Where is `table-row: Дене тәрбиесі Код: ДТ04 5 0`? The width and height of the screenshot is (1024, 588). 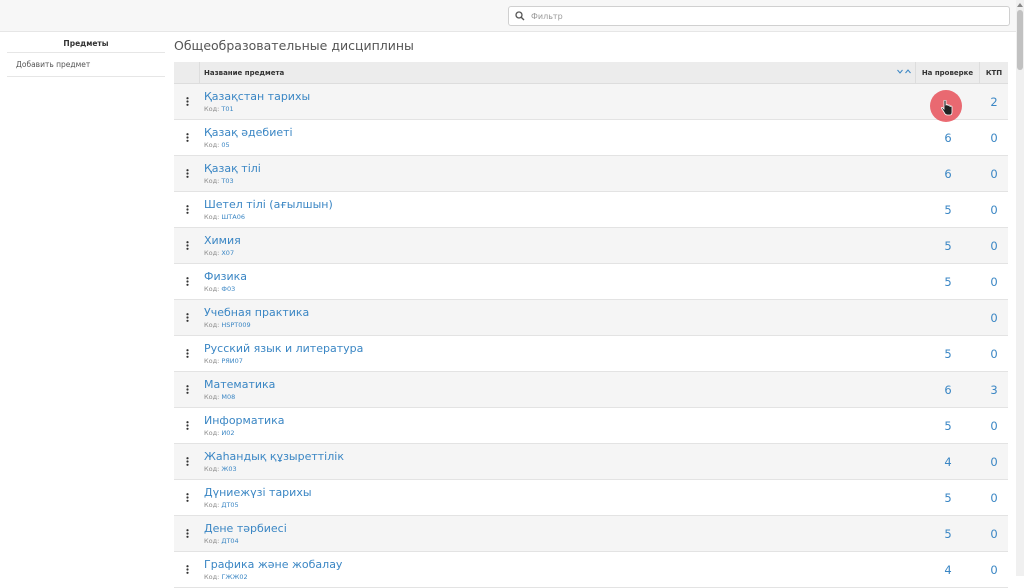 table-row: Дене тәрбиесі Код: ДТ04 5 0 is located at coordinates (591, 534).